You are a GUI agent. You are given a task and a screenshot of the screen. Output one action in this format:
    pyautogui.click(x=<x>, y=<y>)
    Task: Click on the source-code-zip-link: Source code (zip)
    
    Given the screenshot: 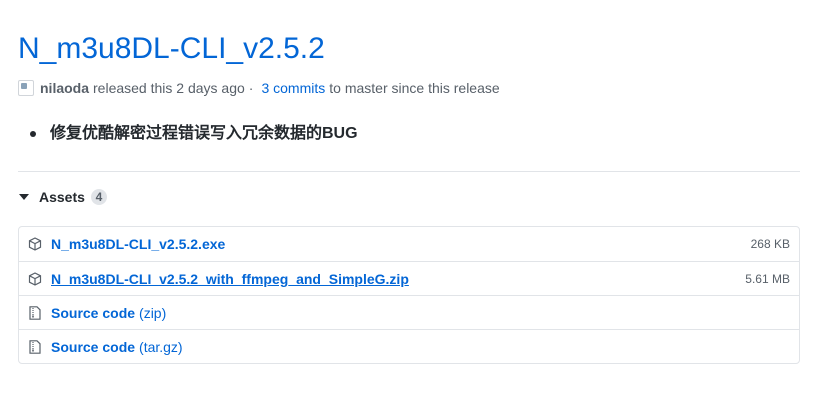 What is the action you would take?
    pyautogui.click(x=108, y=313)
    